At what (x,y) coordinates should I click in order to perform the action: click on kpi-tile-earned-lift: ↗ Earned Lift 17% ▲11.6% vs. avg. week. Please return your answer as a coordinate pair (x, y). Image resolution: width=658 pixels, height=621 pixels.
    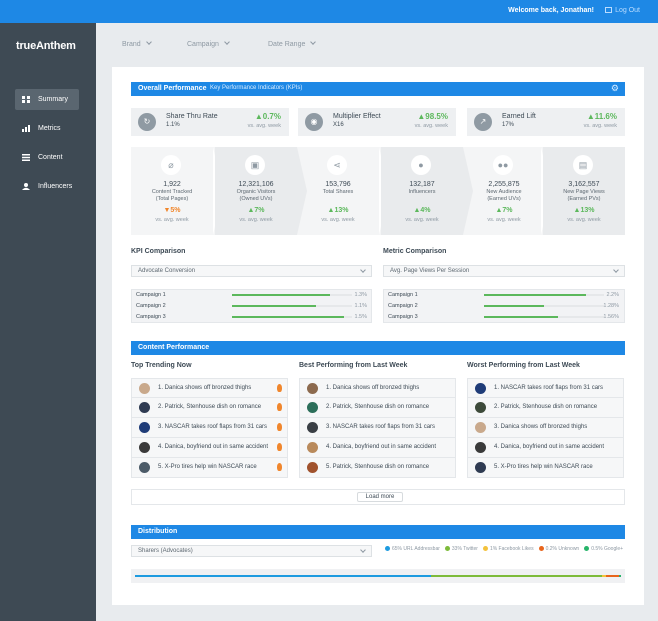
    Looking at the image, I should click on (546, 122).